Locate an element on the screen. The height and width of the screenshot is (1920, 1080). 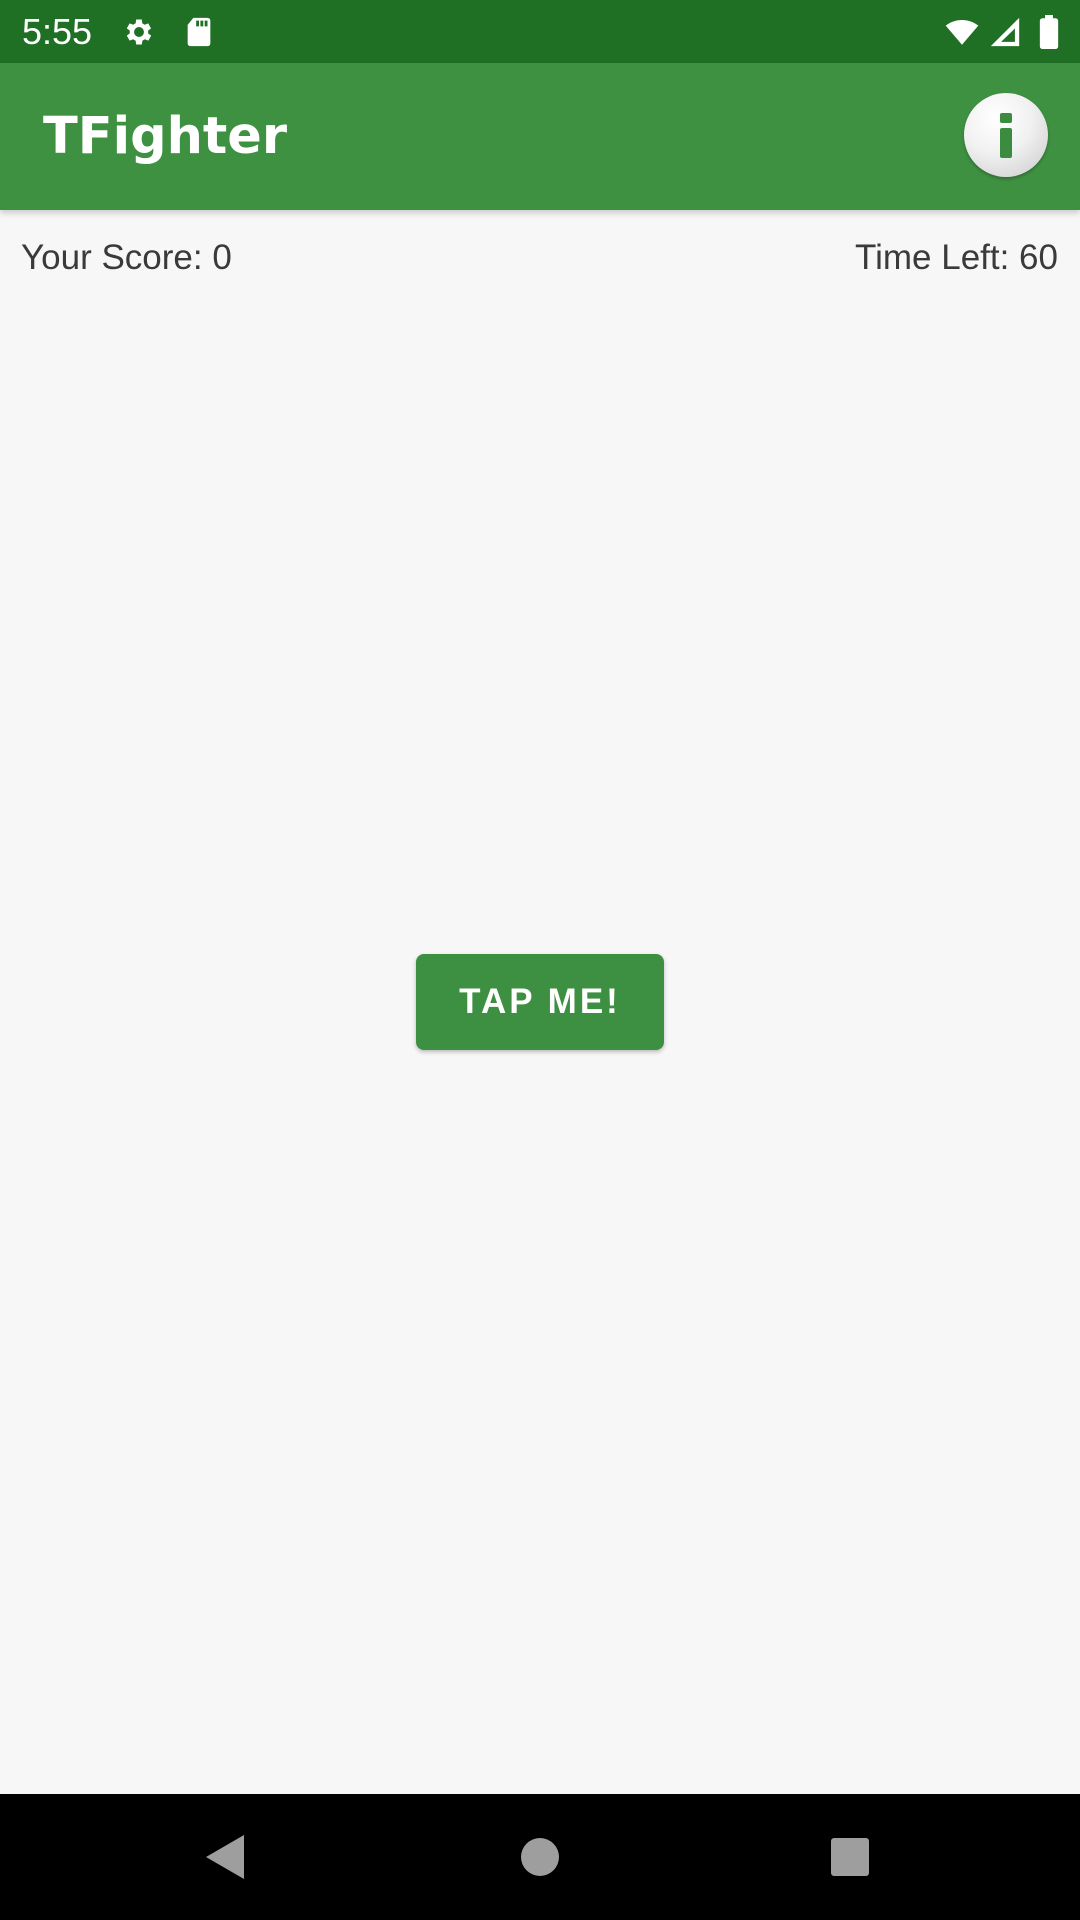
status-time: 5:55 is located at coordinates (57, 31).